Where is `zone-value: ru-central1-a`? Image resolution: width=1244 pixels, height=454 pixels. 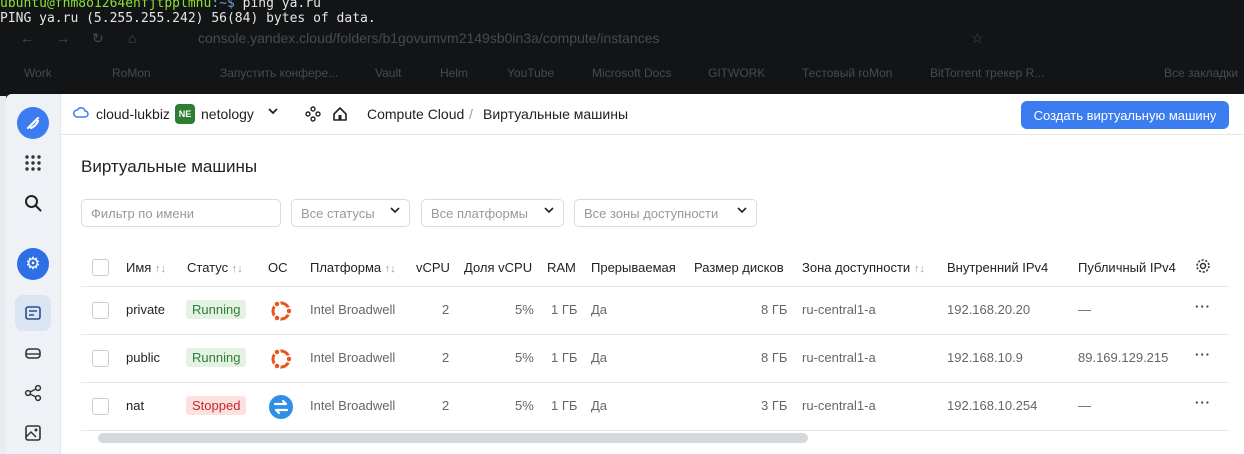
zone-value: ru-central1-a is located at coordinates (839, 357).